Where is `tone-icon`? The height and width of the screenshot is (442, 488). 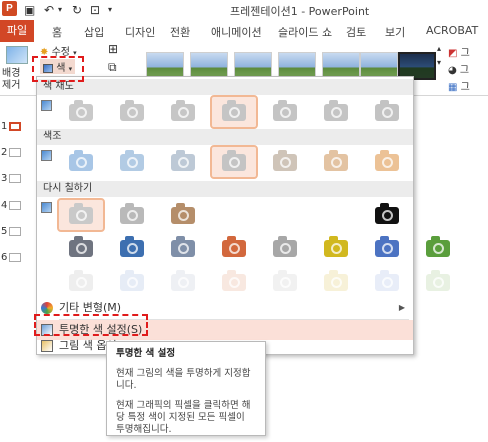
tone-icon is located at coordinates (46, 155).